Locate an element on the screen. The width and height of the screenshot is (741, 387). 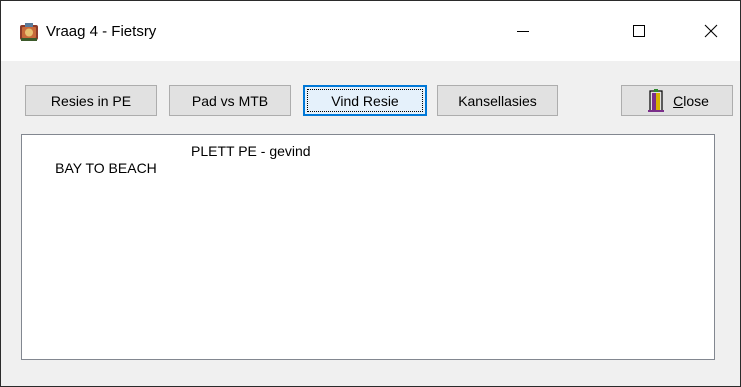
vind-resie-label: Vind Resie is located at coordinates (365, 100).